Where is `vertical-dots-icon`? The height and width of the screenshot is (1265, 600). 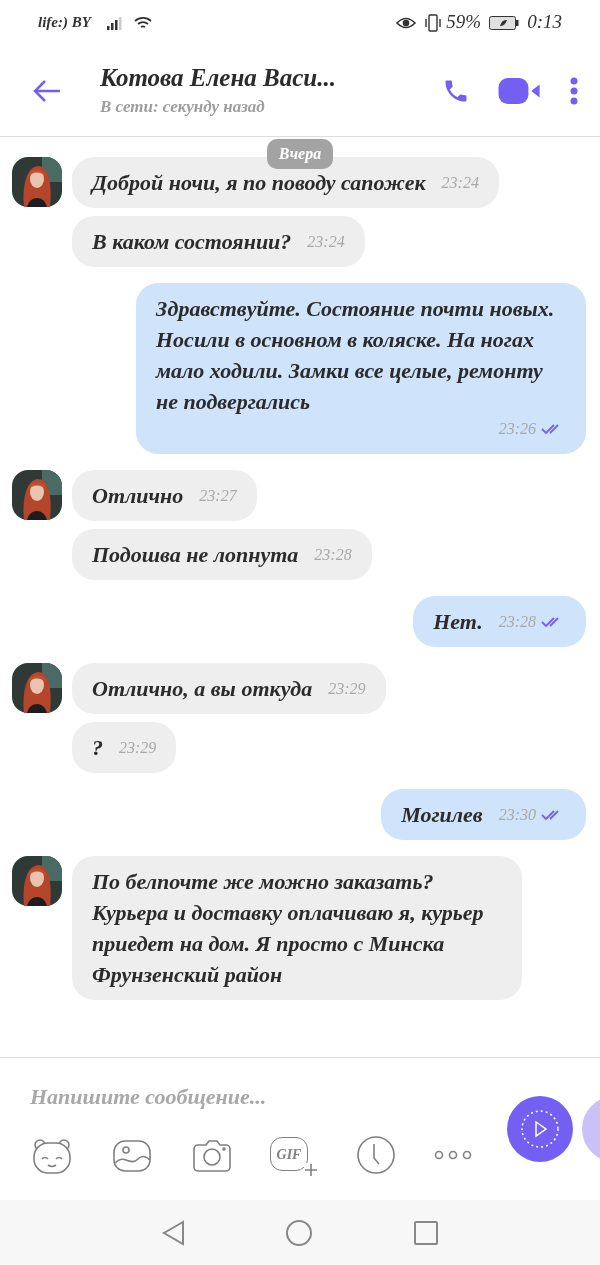 vertical-dots-icon is located at coordinates (574, 90).